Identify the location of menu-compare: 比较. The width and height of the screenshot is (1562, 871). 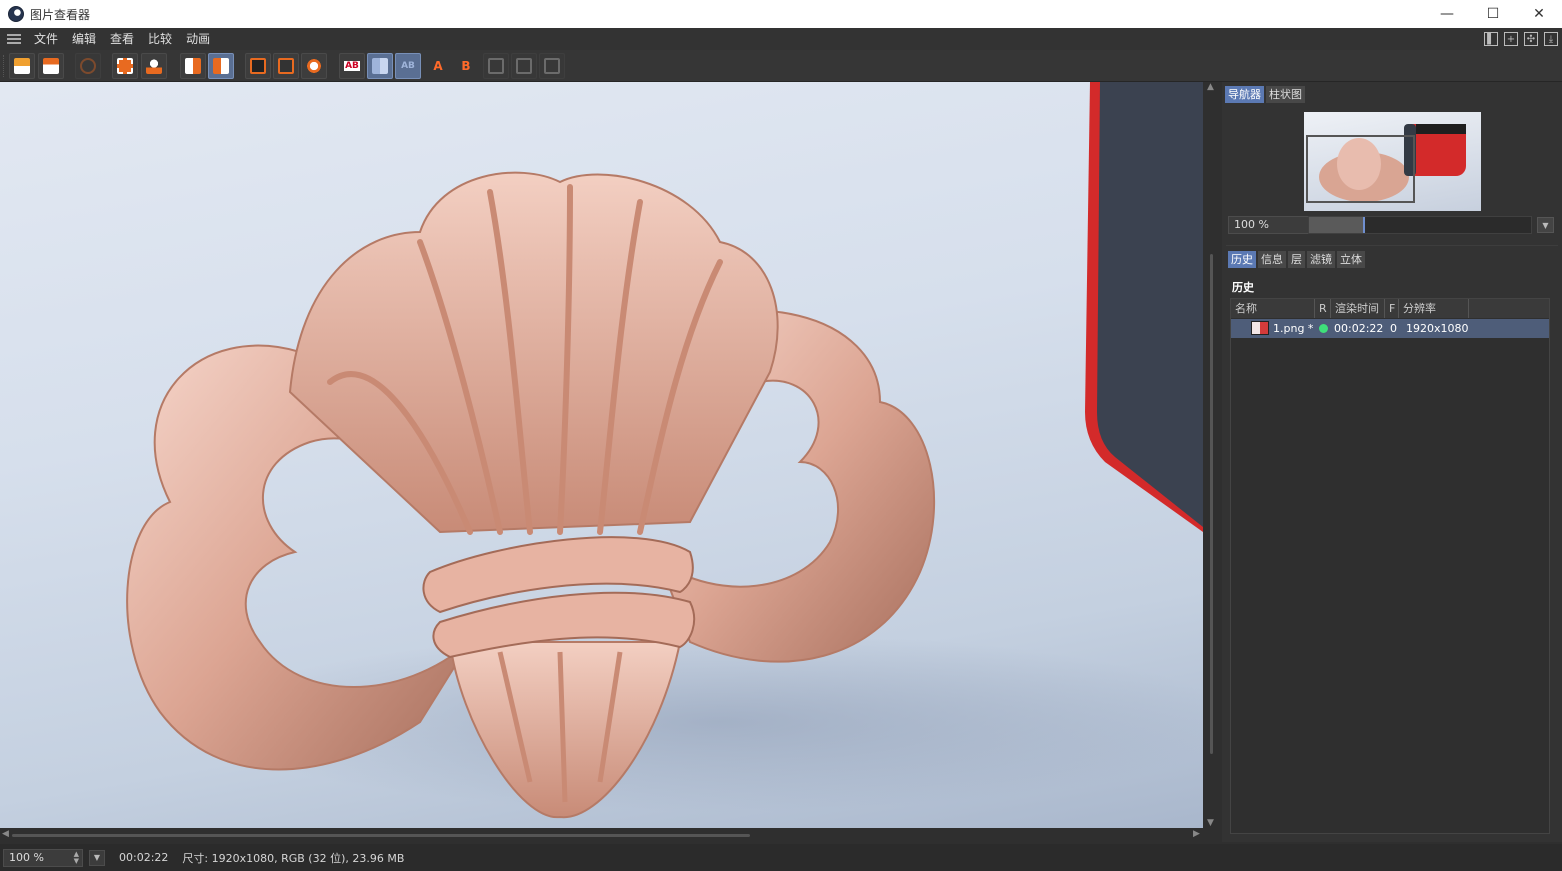
(160, 39).